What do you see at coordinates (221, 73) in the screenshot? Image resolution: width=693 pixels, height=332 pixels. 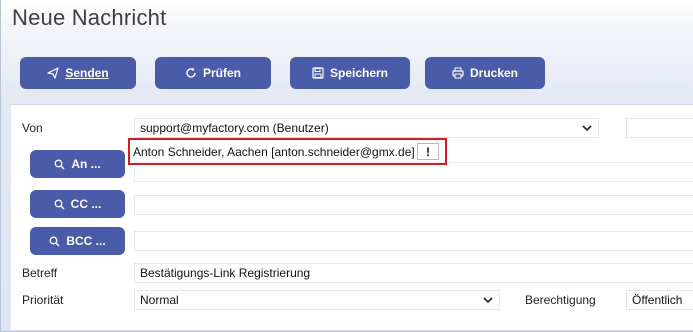 I see `check-label: Prüfen` at bounding box center [221, 73].